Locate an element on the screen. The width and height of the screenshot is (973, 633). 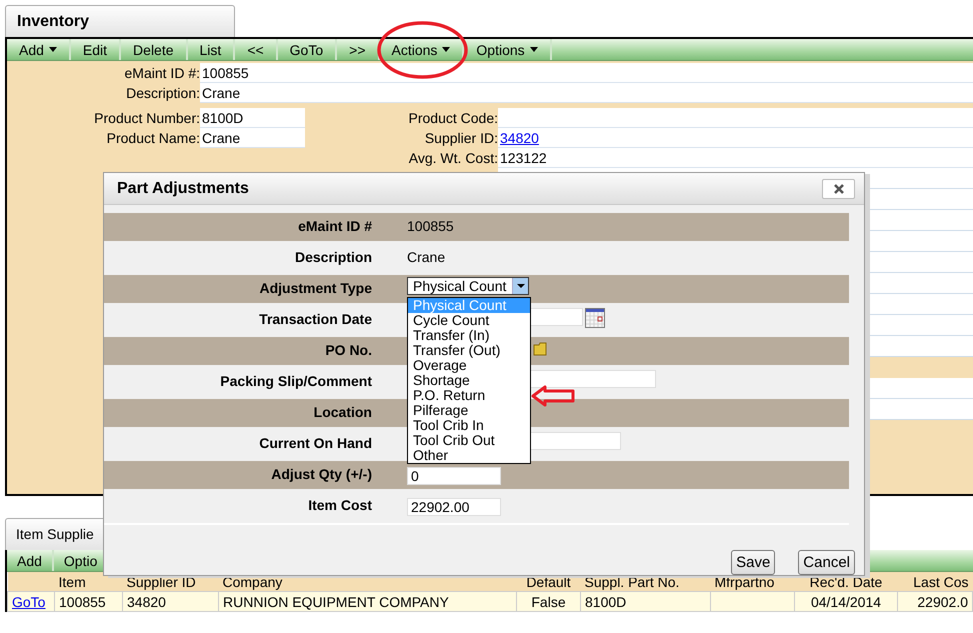
field-label: Transaction Date is located at coordinates (315, 319).